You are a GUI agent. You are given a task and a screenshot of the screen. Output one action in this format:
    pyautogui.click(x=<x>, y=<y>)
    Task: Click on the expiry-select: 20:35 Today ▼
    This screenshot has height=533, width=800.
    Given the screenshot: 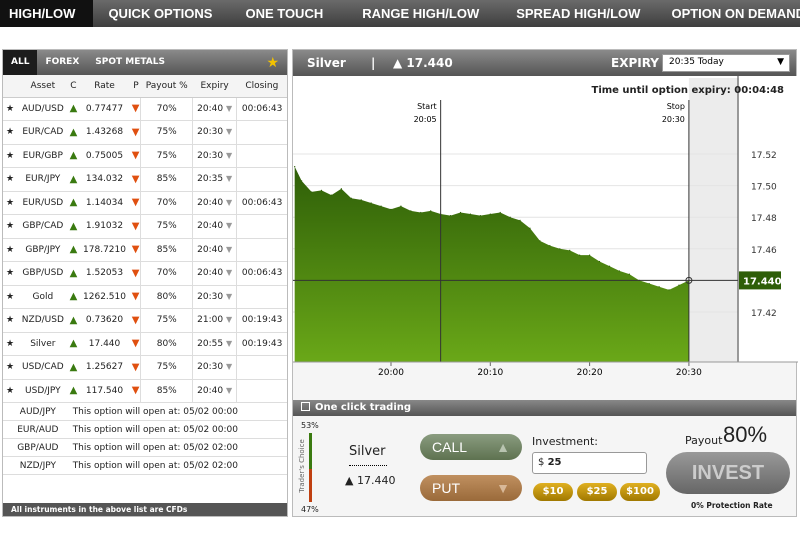 What is the action you would take?
    pyautogui.click(x=726, y=63)
    